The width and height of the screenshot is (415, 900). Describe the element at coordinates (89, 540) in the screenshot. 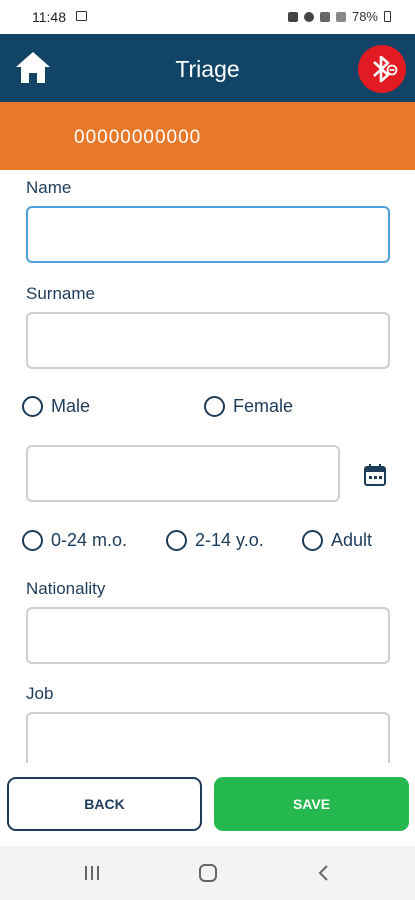

I see `age-infant-label: 0-24 m.o.` at that location.